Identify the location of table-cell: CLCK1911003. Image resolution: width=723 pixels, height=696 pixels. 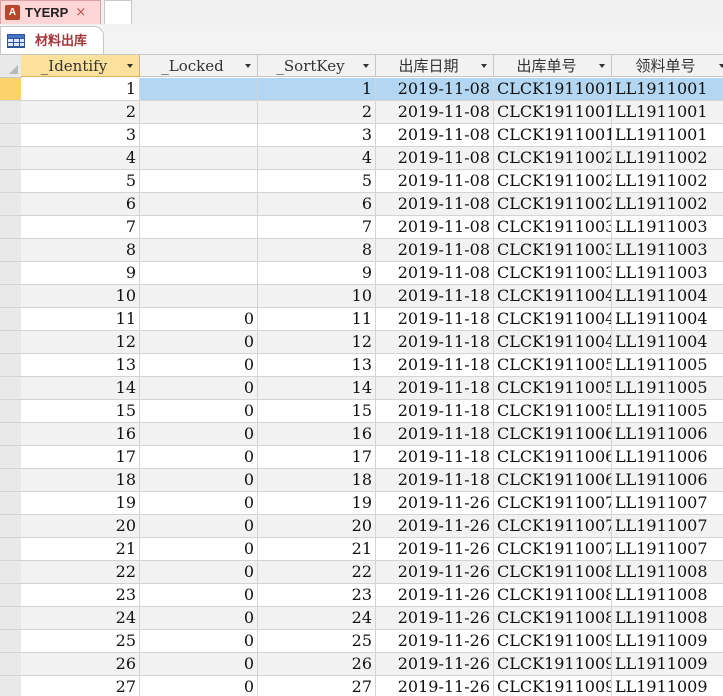
(553, 227).